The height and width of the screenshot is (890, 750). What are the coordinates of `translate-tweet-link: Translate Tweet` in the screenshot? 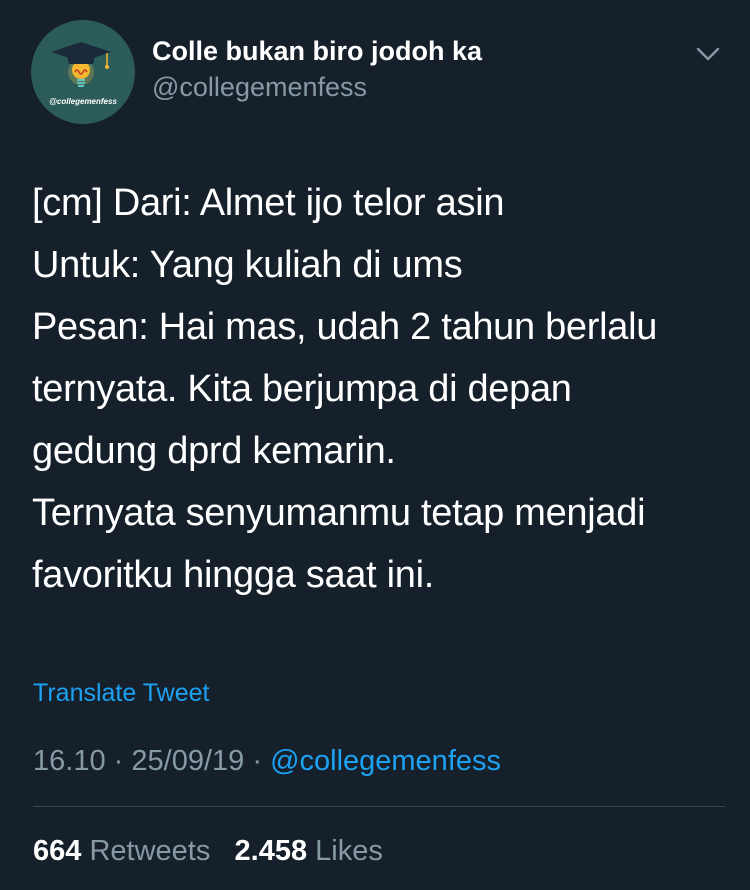 It's located at (121, 693).